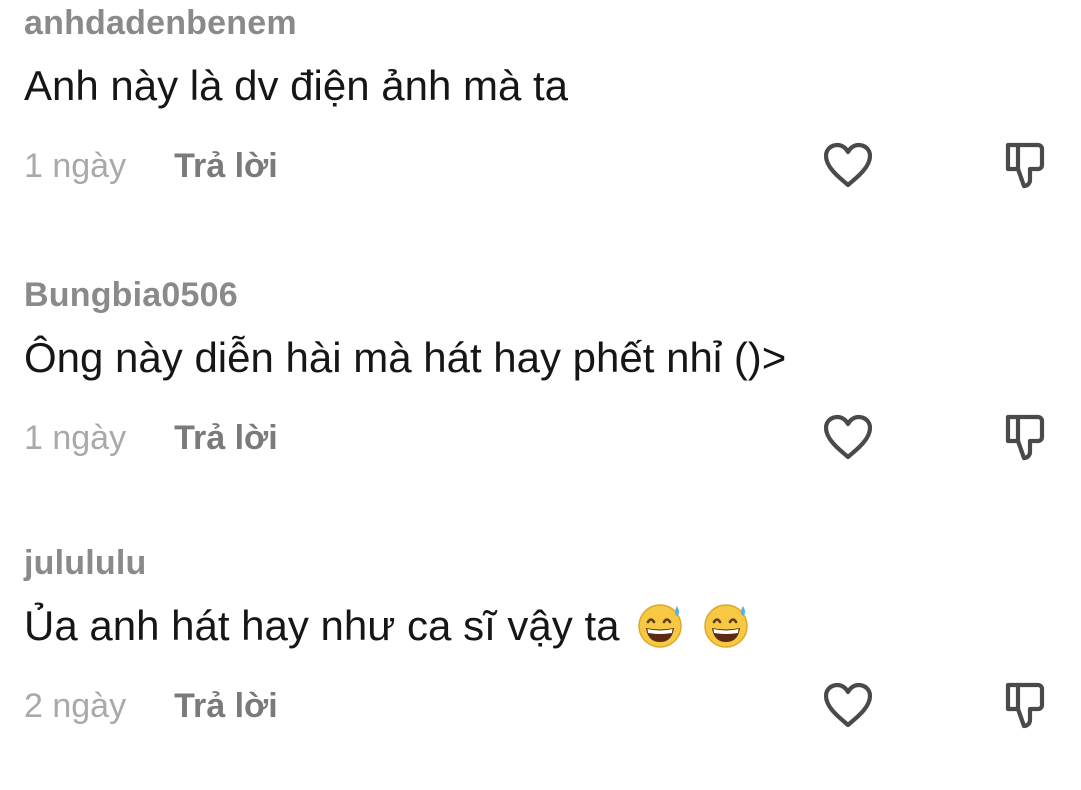  I want to click on comment-text: Ông này diễn hài mà hát hay phết nhỉ ()>, so click(405, 357).